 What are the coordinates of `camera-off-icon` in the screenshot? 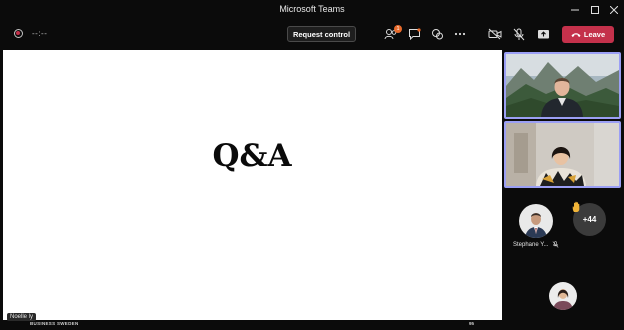 It's located at (495, 34).